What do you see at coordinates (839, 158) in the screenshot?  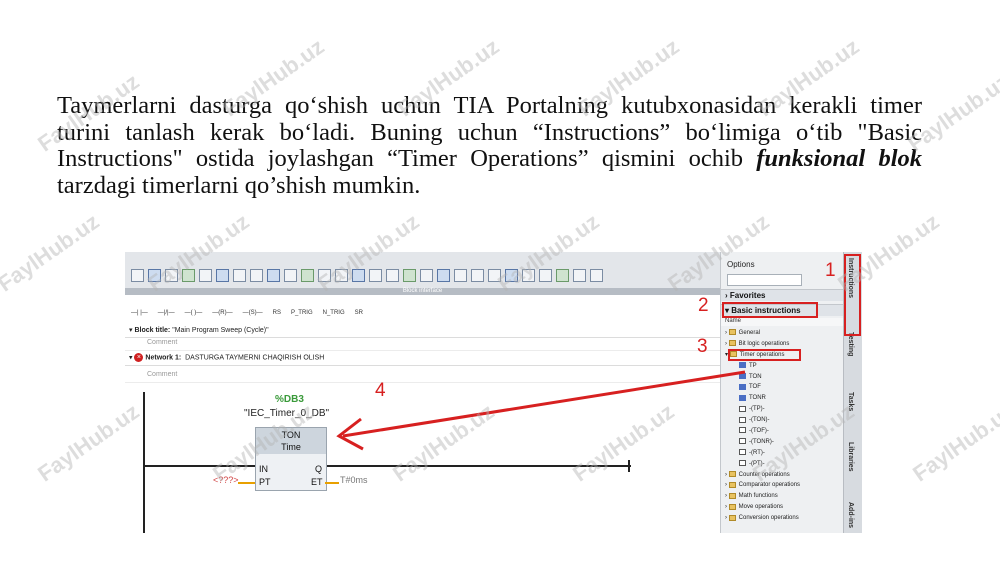 I see `paragraph-emphasis: funksional blok` at bounding box center [839, 158].